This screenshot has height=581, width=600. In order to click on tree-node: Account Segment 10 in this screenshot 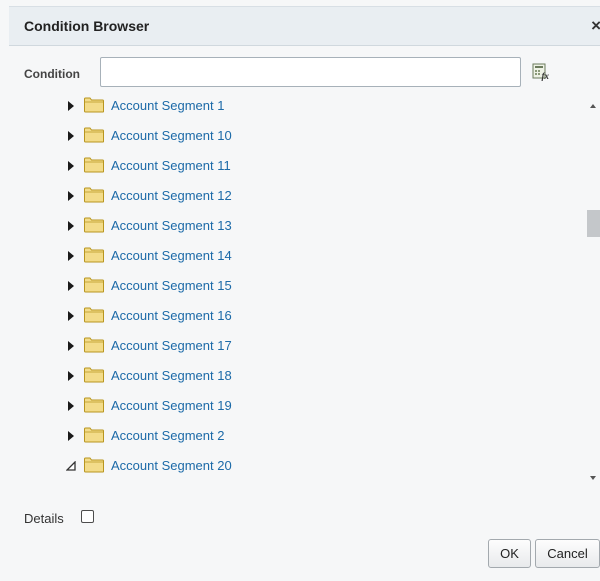, I will do `click(296, 135)`.